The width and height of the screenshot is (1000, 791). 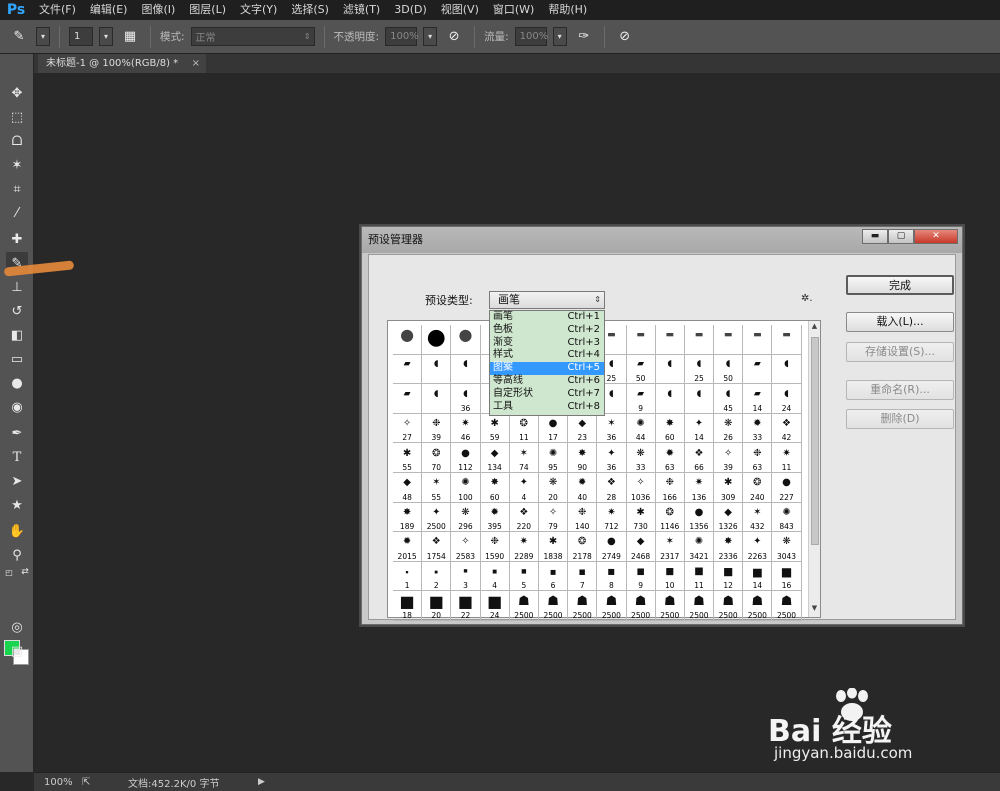 I want to click on brush-preset-cell: ■ 16, so click(x=787, y=576).